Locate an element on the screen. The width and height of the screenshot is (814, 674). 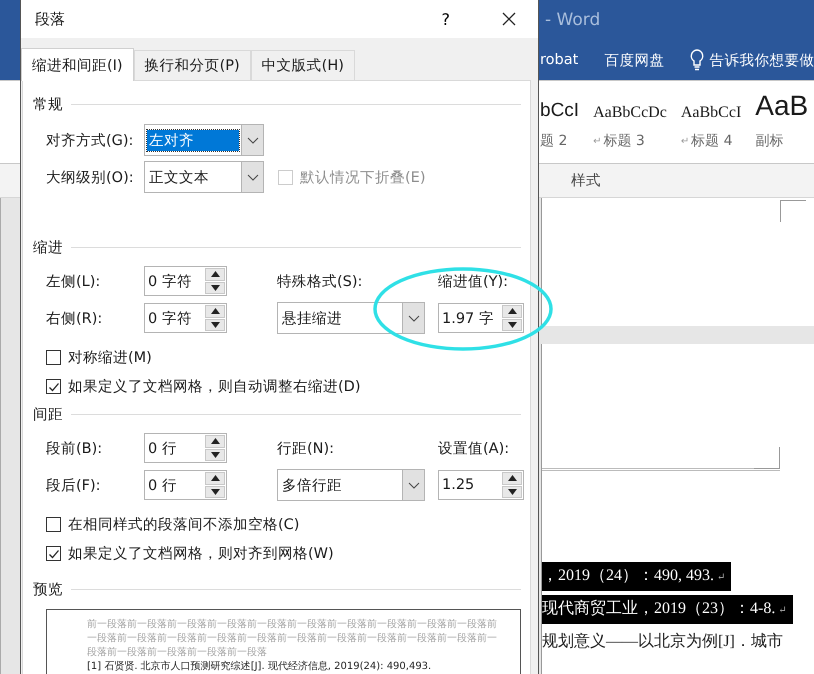
lightbulb-icon is located at coordinates (697, 60).